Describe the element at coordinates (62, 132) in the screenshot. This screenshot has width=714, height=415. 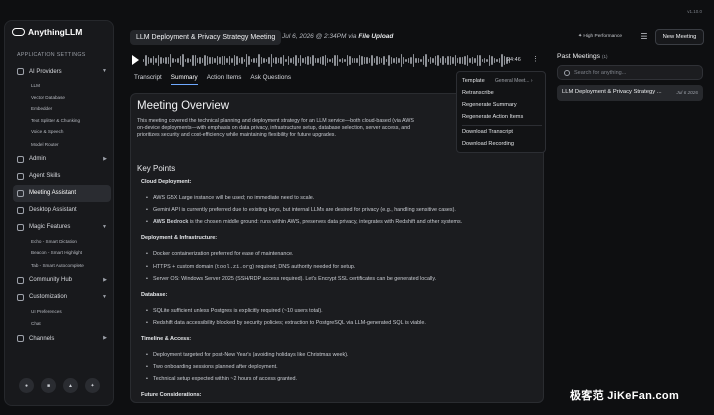
I see `sidebar-subitem-voice-speech: Voice & Speech` at that location.